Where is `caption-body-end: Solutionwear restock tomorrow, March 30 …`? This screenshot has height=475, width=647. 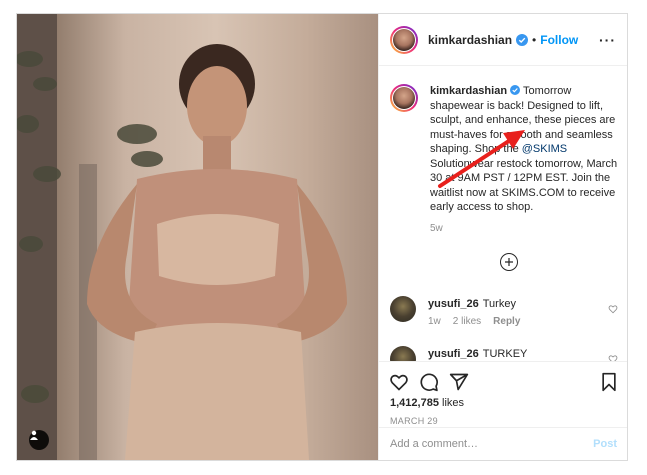 caption-body-end: Solutionwear restock tomorrow, March 30 … is located at coordinates (524, 185).